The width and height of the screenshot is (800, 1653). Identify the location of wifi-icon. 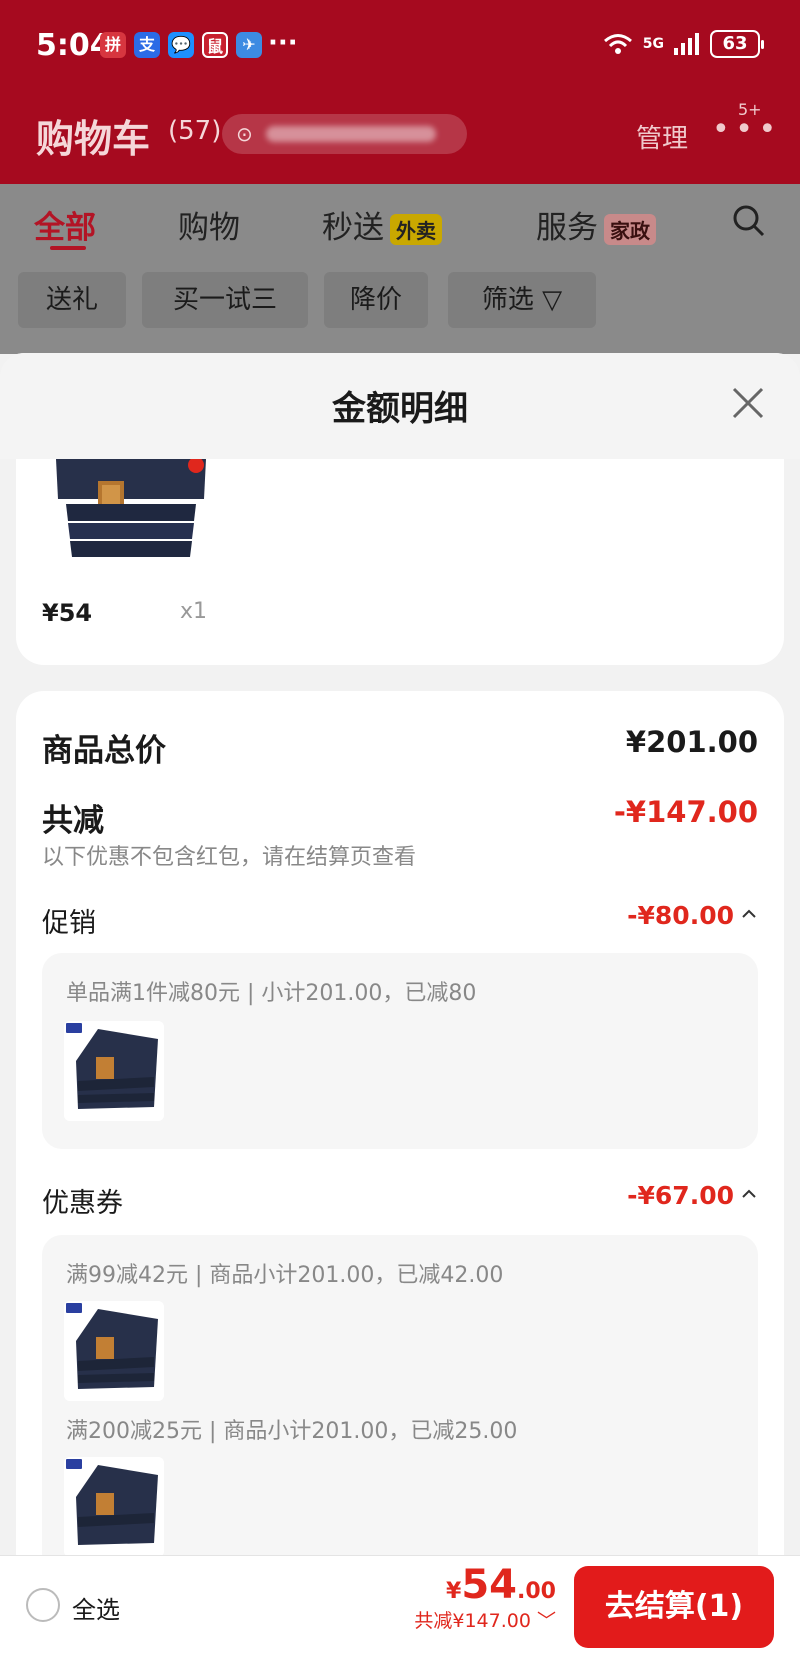
(617, 44).